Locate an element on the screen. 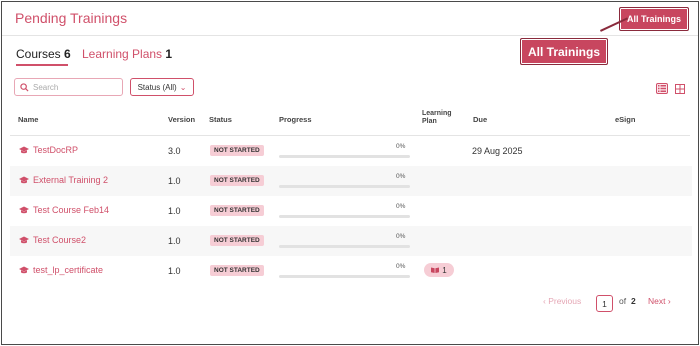  course-name-link: Test Course2 is located at coordinates (52, 240).